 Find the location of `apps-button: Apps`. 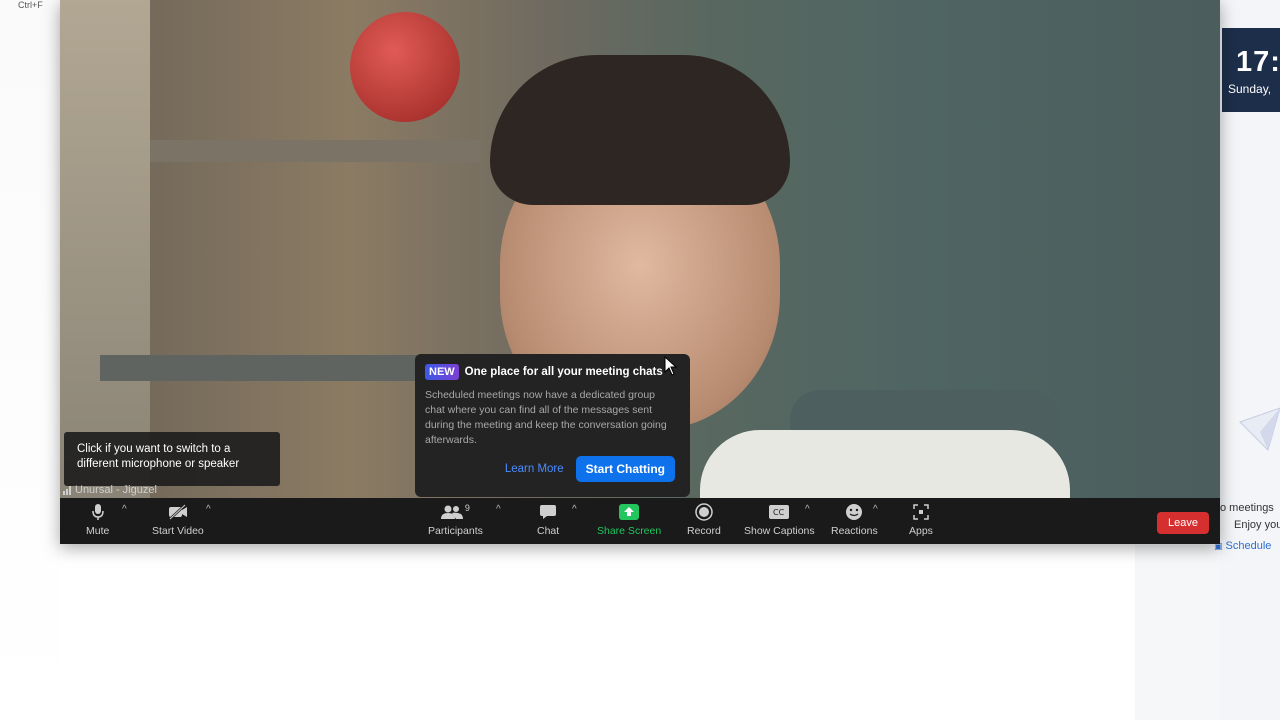

apps-button: Apps is located at coordinates (921, 522).